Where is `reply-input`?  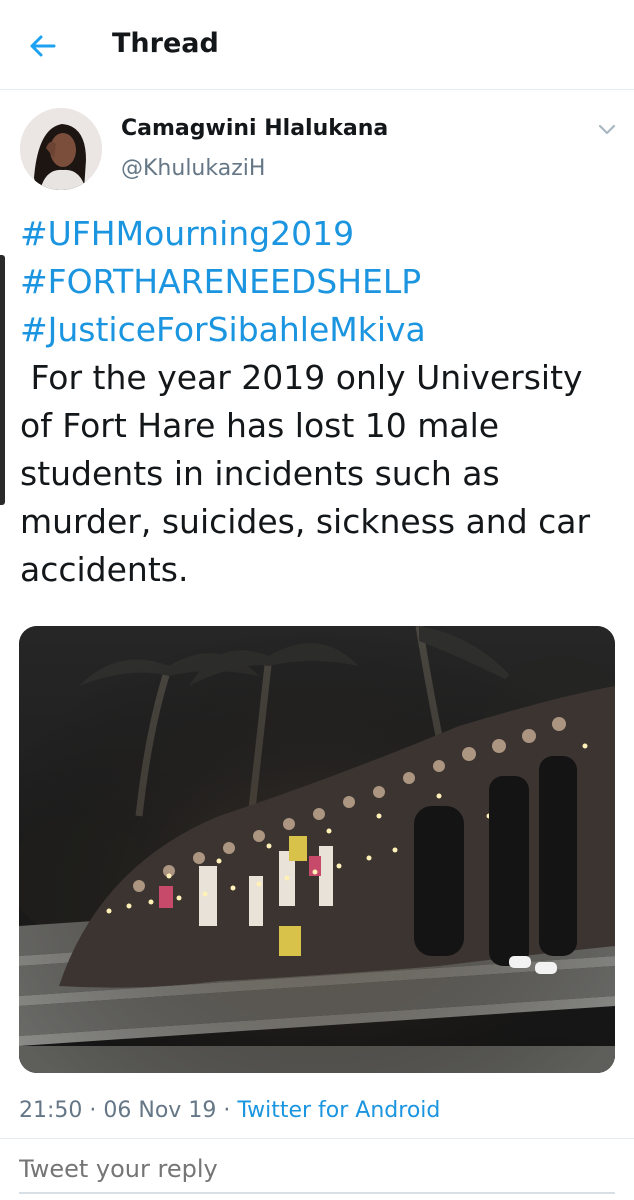 reply-input is located at coordinates (317, 1169).